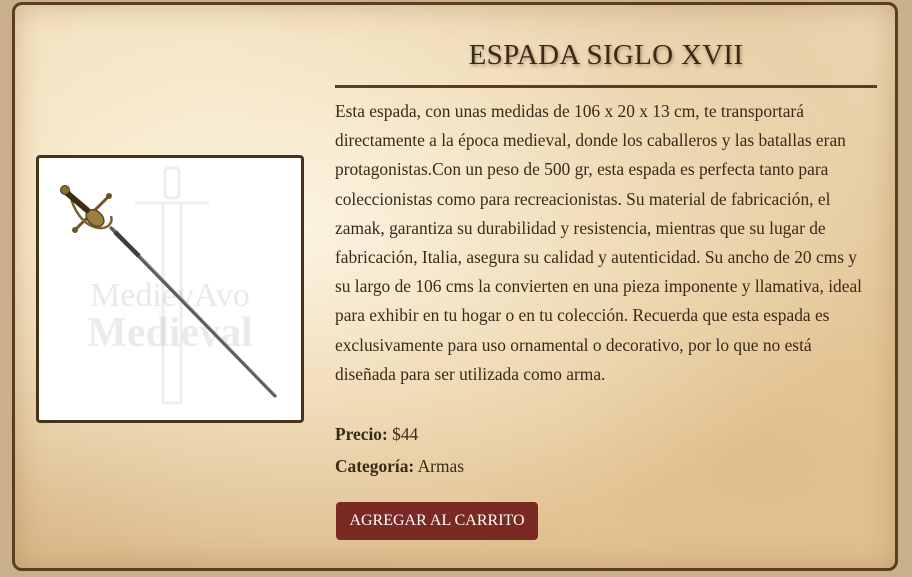 This screenshot has height=577, width=912. I want to click on price-value: $44, so click(405, 434).